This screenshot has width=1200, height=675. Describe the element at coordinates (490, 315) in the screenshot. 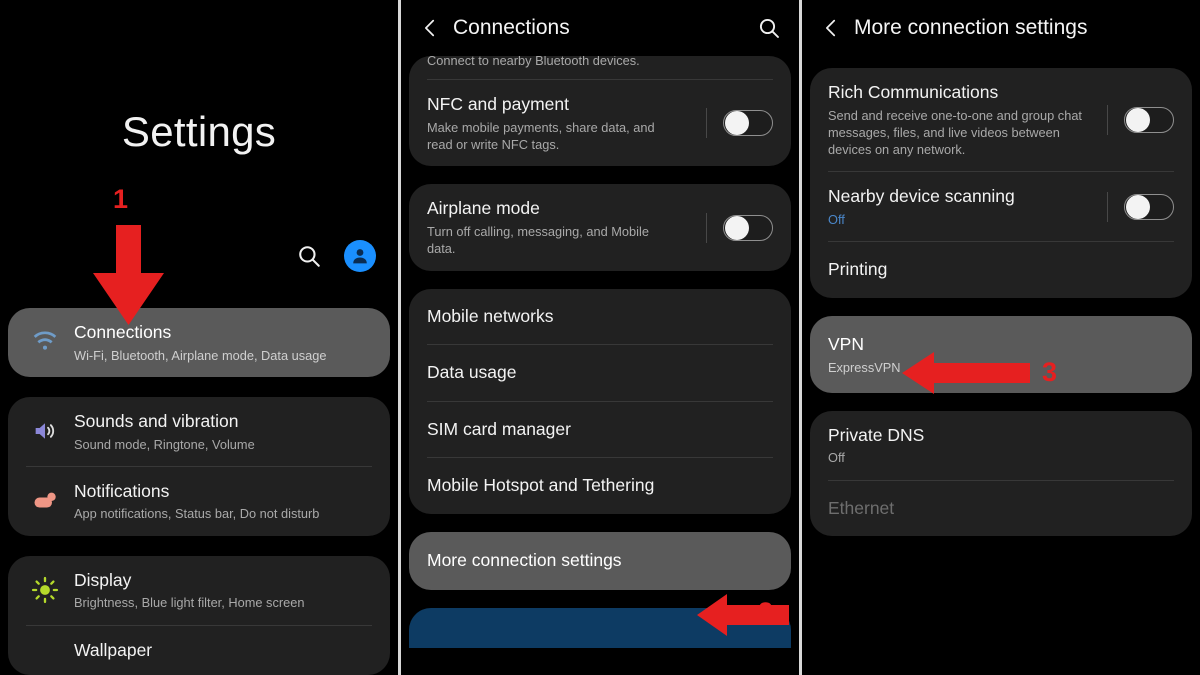

I see `list-item-label: Mobile networks` at that location.